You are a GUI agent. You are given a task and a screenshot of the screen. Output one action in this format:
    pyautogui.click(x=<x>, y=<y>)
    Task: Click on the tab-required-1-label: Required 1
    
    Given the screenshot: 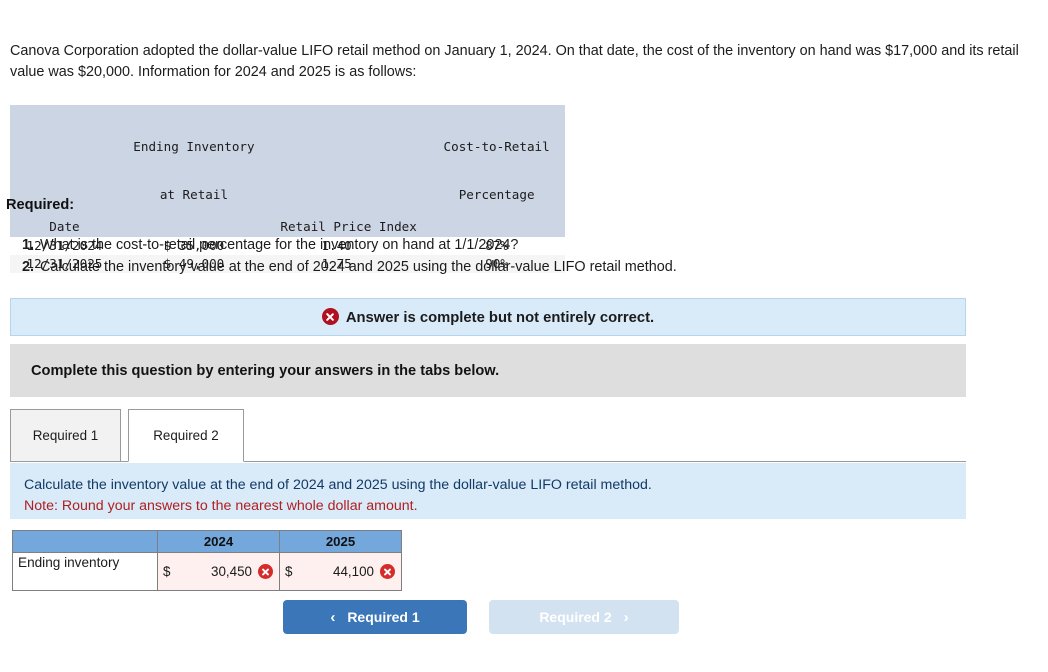 What is the action you would take?
    pyautogui.click(x=65, y=435)
    